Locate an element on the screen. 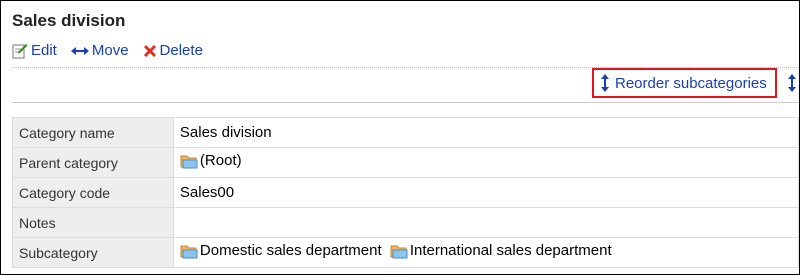  subcategory-label: Domestic sales department is located at coordinates (290, 251).